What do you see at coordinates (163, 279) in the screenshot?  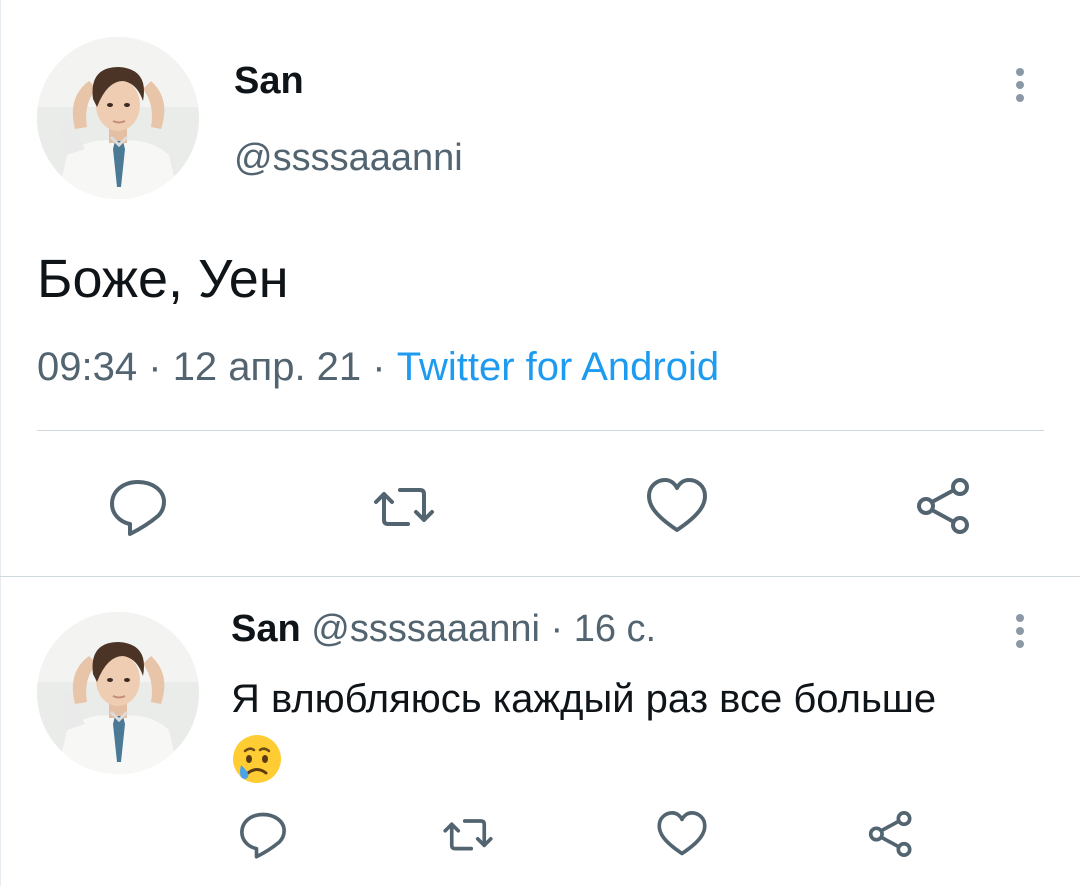 I see `tweet-text: Боже, Уен` at bounding box center [163, 279].